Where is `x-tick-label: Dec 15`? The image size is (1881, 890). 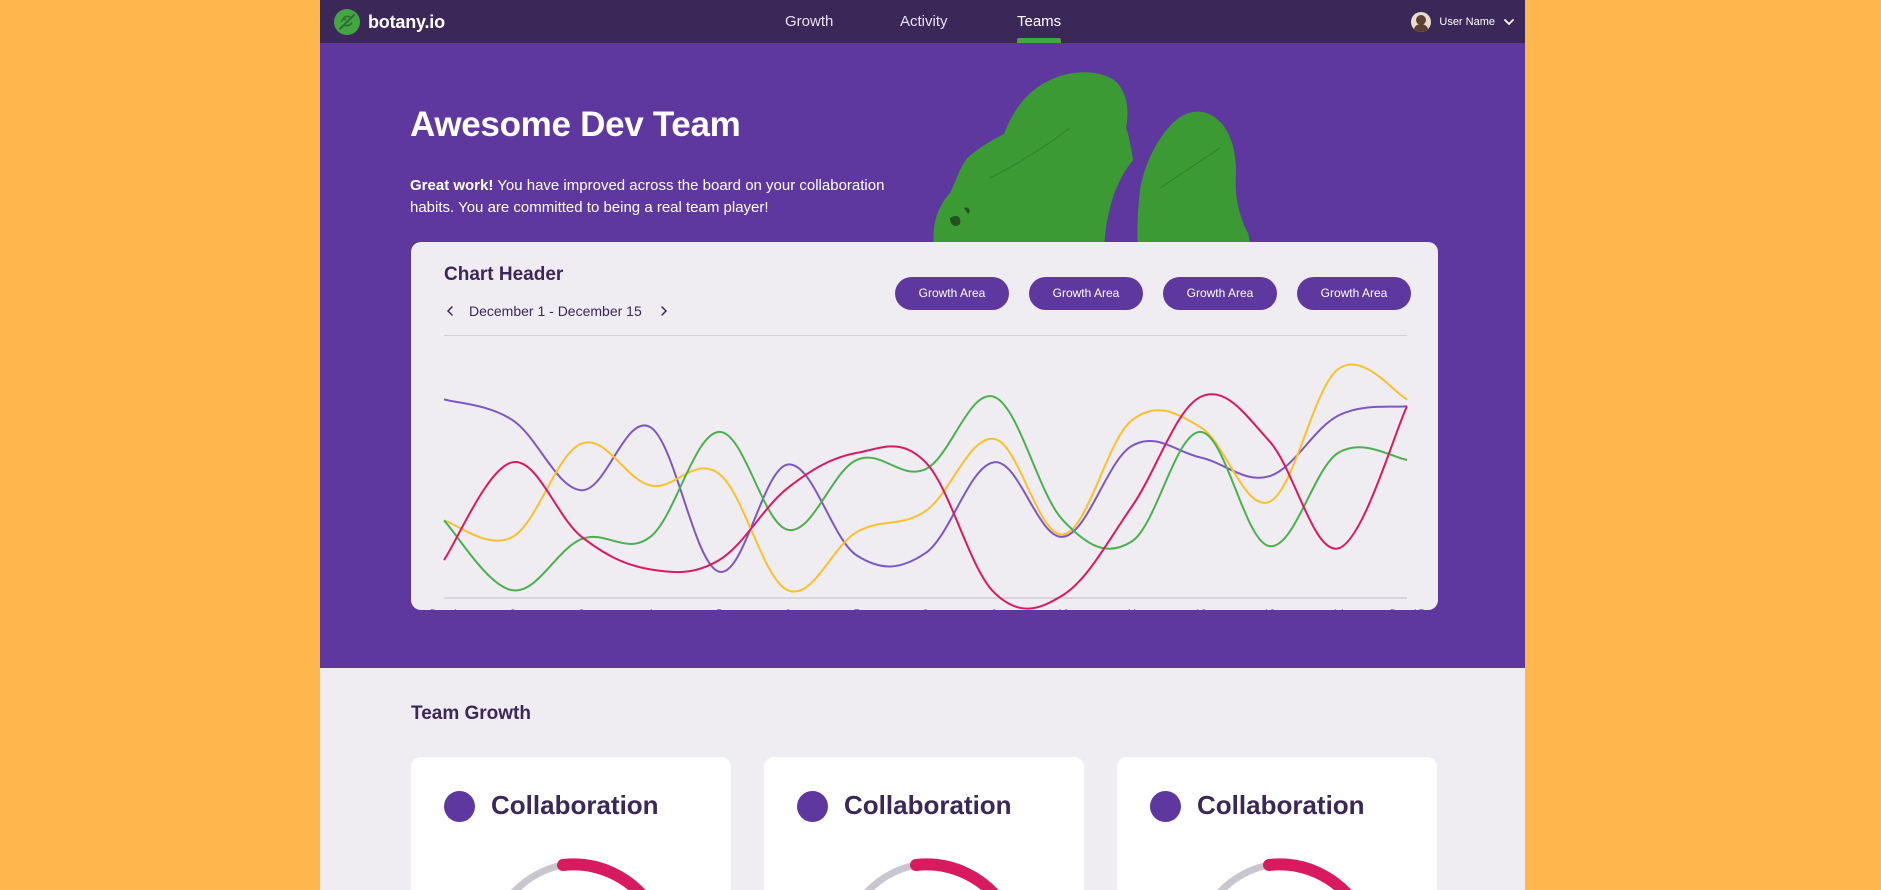 x-tick-label: Dec 15 is located at coordinates (1407, 609).